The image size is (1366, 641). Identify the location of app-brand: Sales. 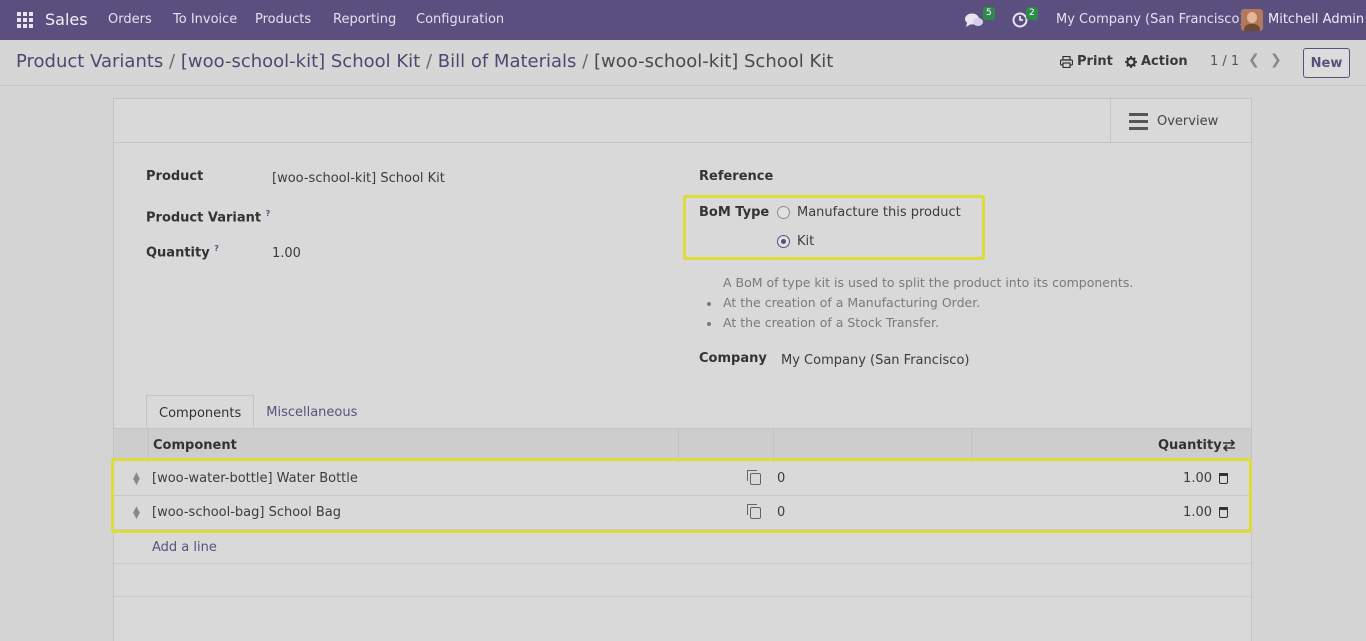
(66, 19).